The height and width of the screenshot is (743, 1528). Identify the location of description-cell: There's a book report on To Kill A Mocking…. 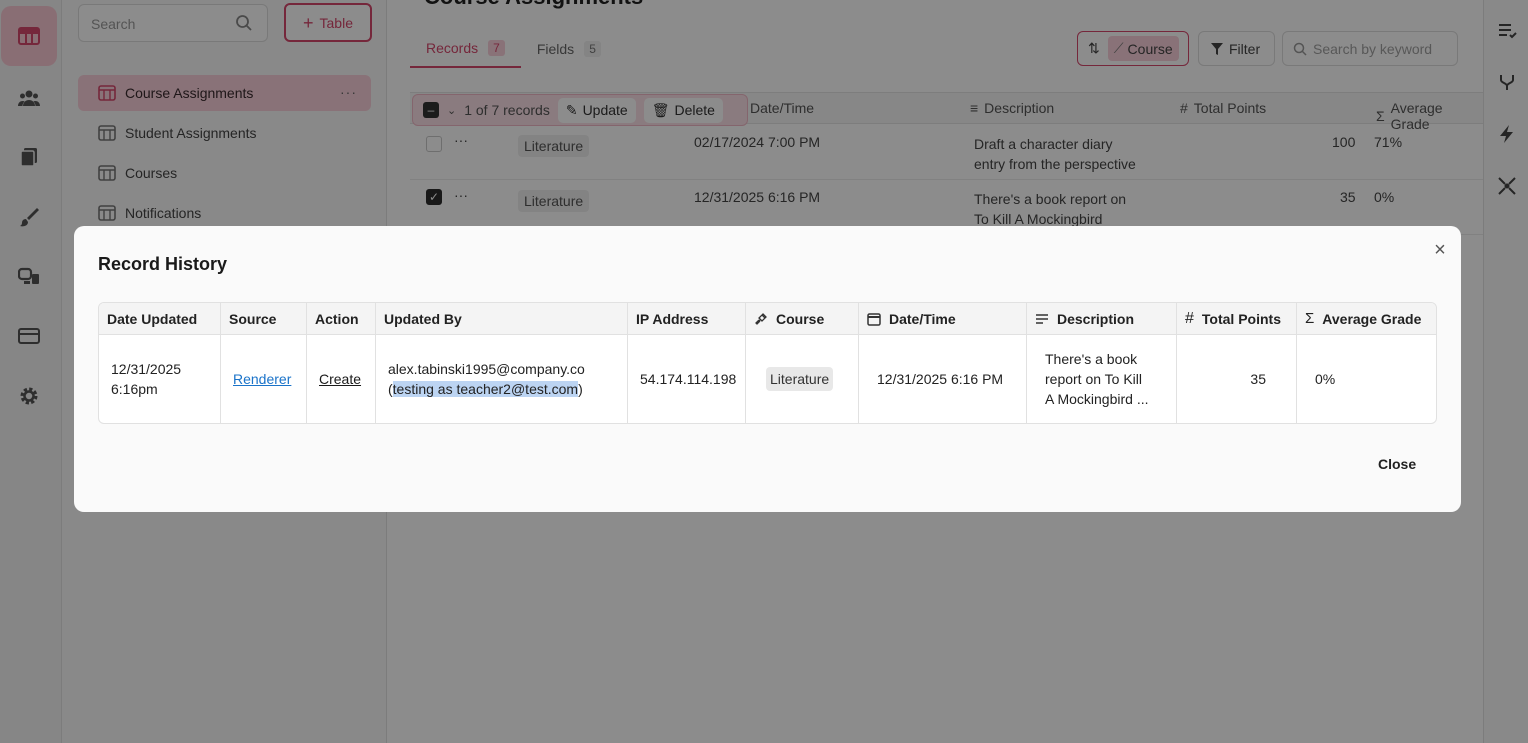
(1097, 379).